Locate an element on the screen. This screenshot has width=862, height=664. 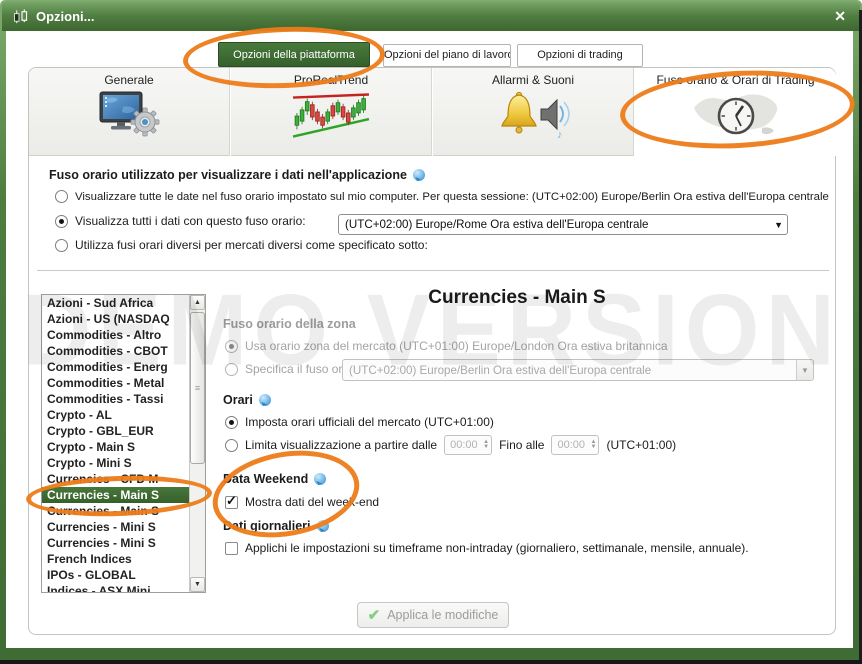
time-to-stepper: 00:00 ▲ ▼ is located at coordinates (575, 445).